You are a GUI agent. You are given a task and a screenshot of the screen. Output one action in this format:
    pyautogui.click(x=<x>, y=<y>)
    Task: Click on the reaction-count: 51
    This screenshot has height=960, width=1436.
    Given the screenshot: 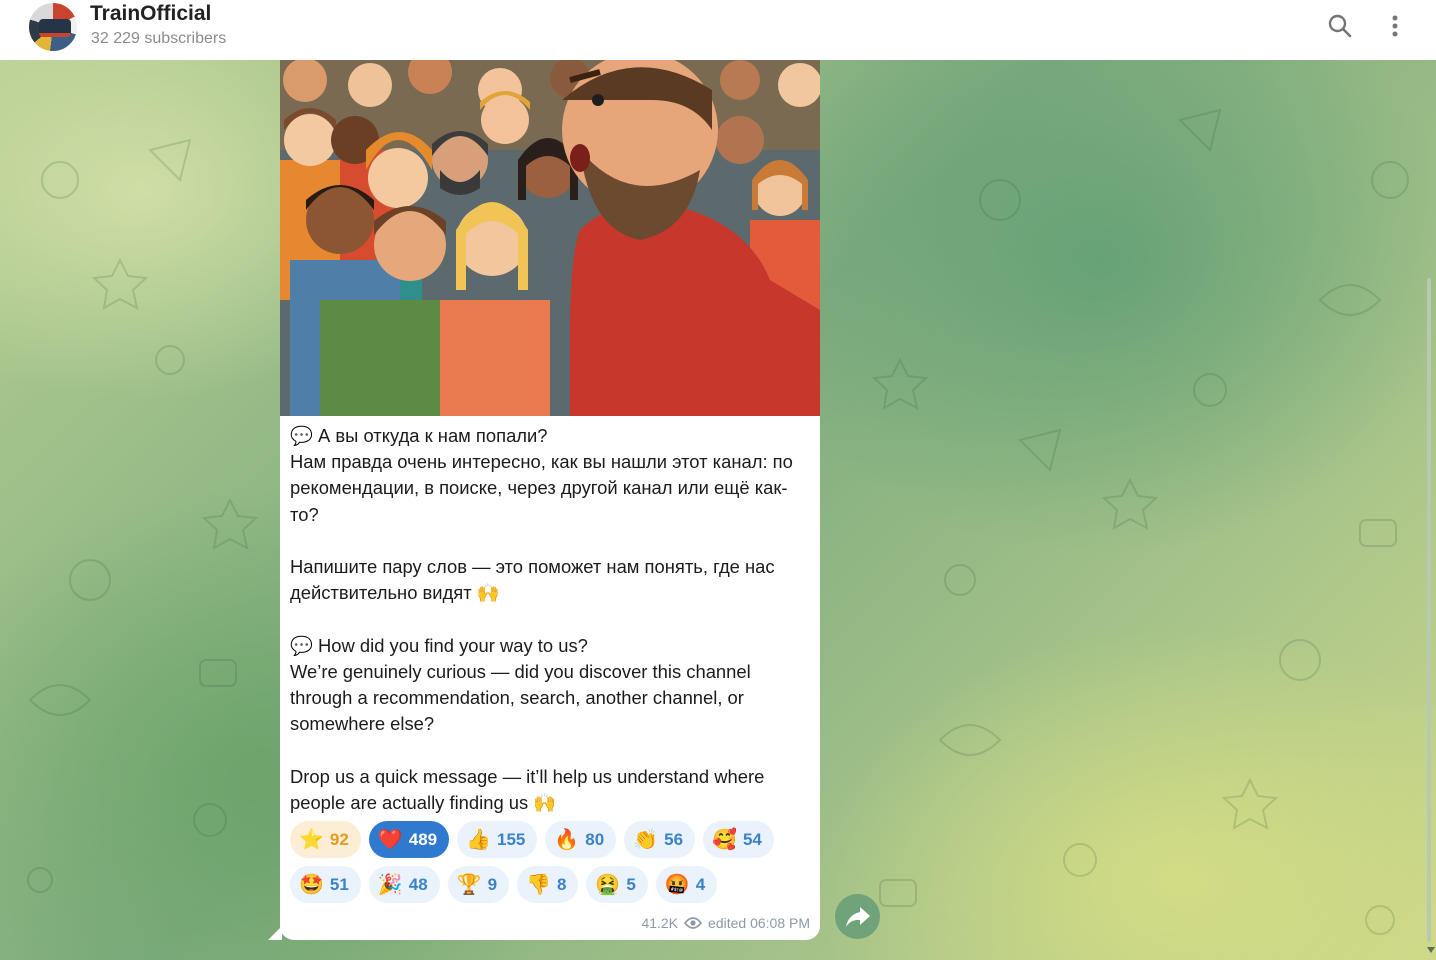 What is the action you would take?
    pyautogui.click(x=339, y=884)
    